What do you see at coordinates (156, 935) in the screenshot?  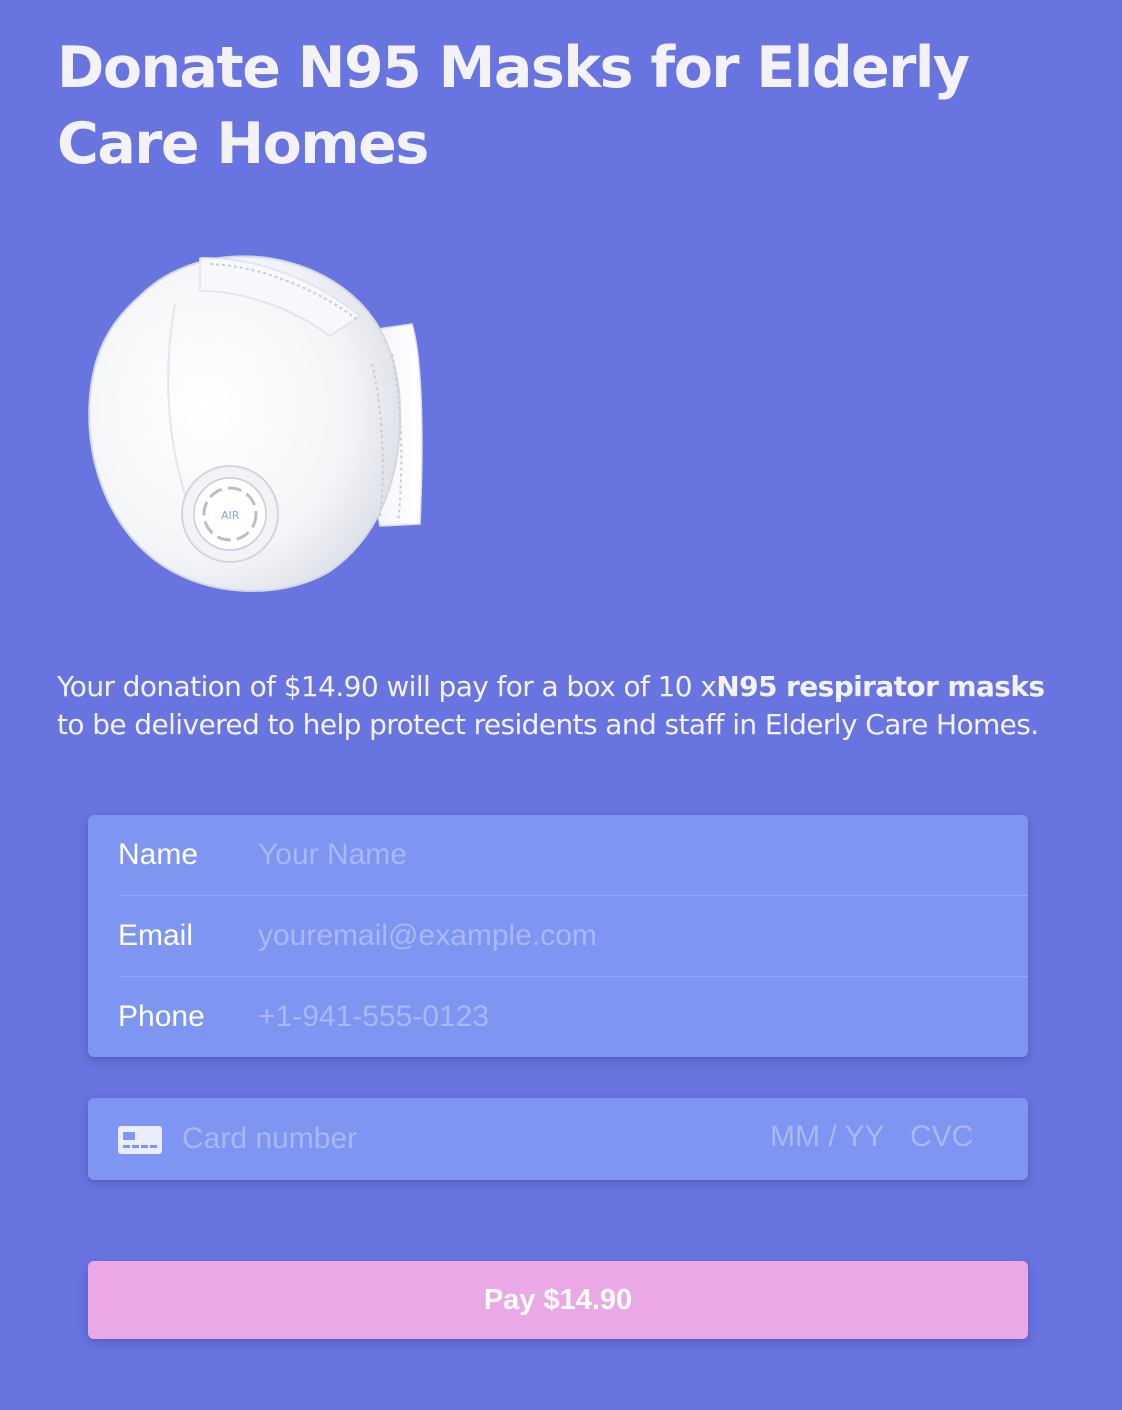 I see `email-label: Email` at bounding box center [156, 935].